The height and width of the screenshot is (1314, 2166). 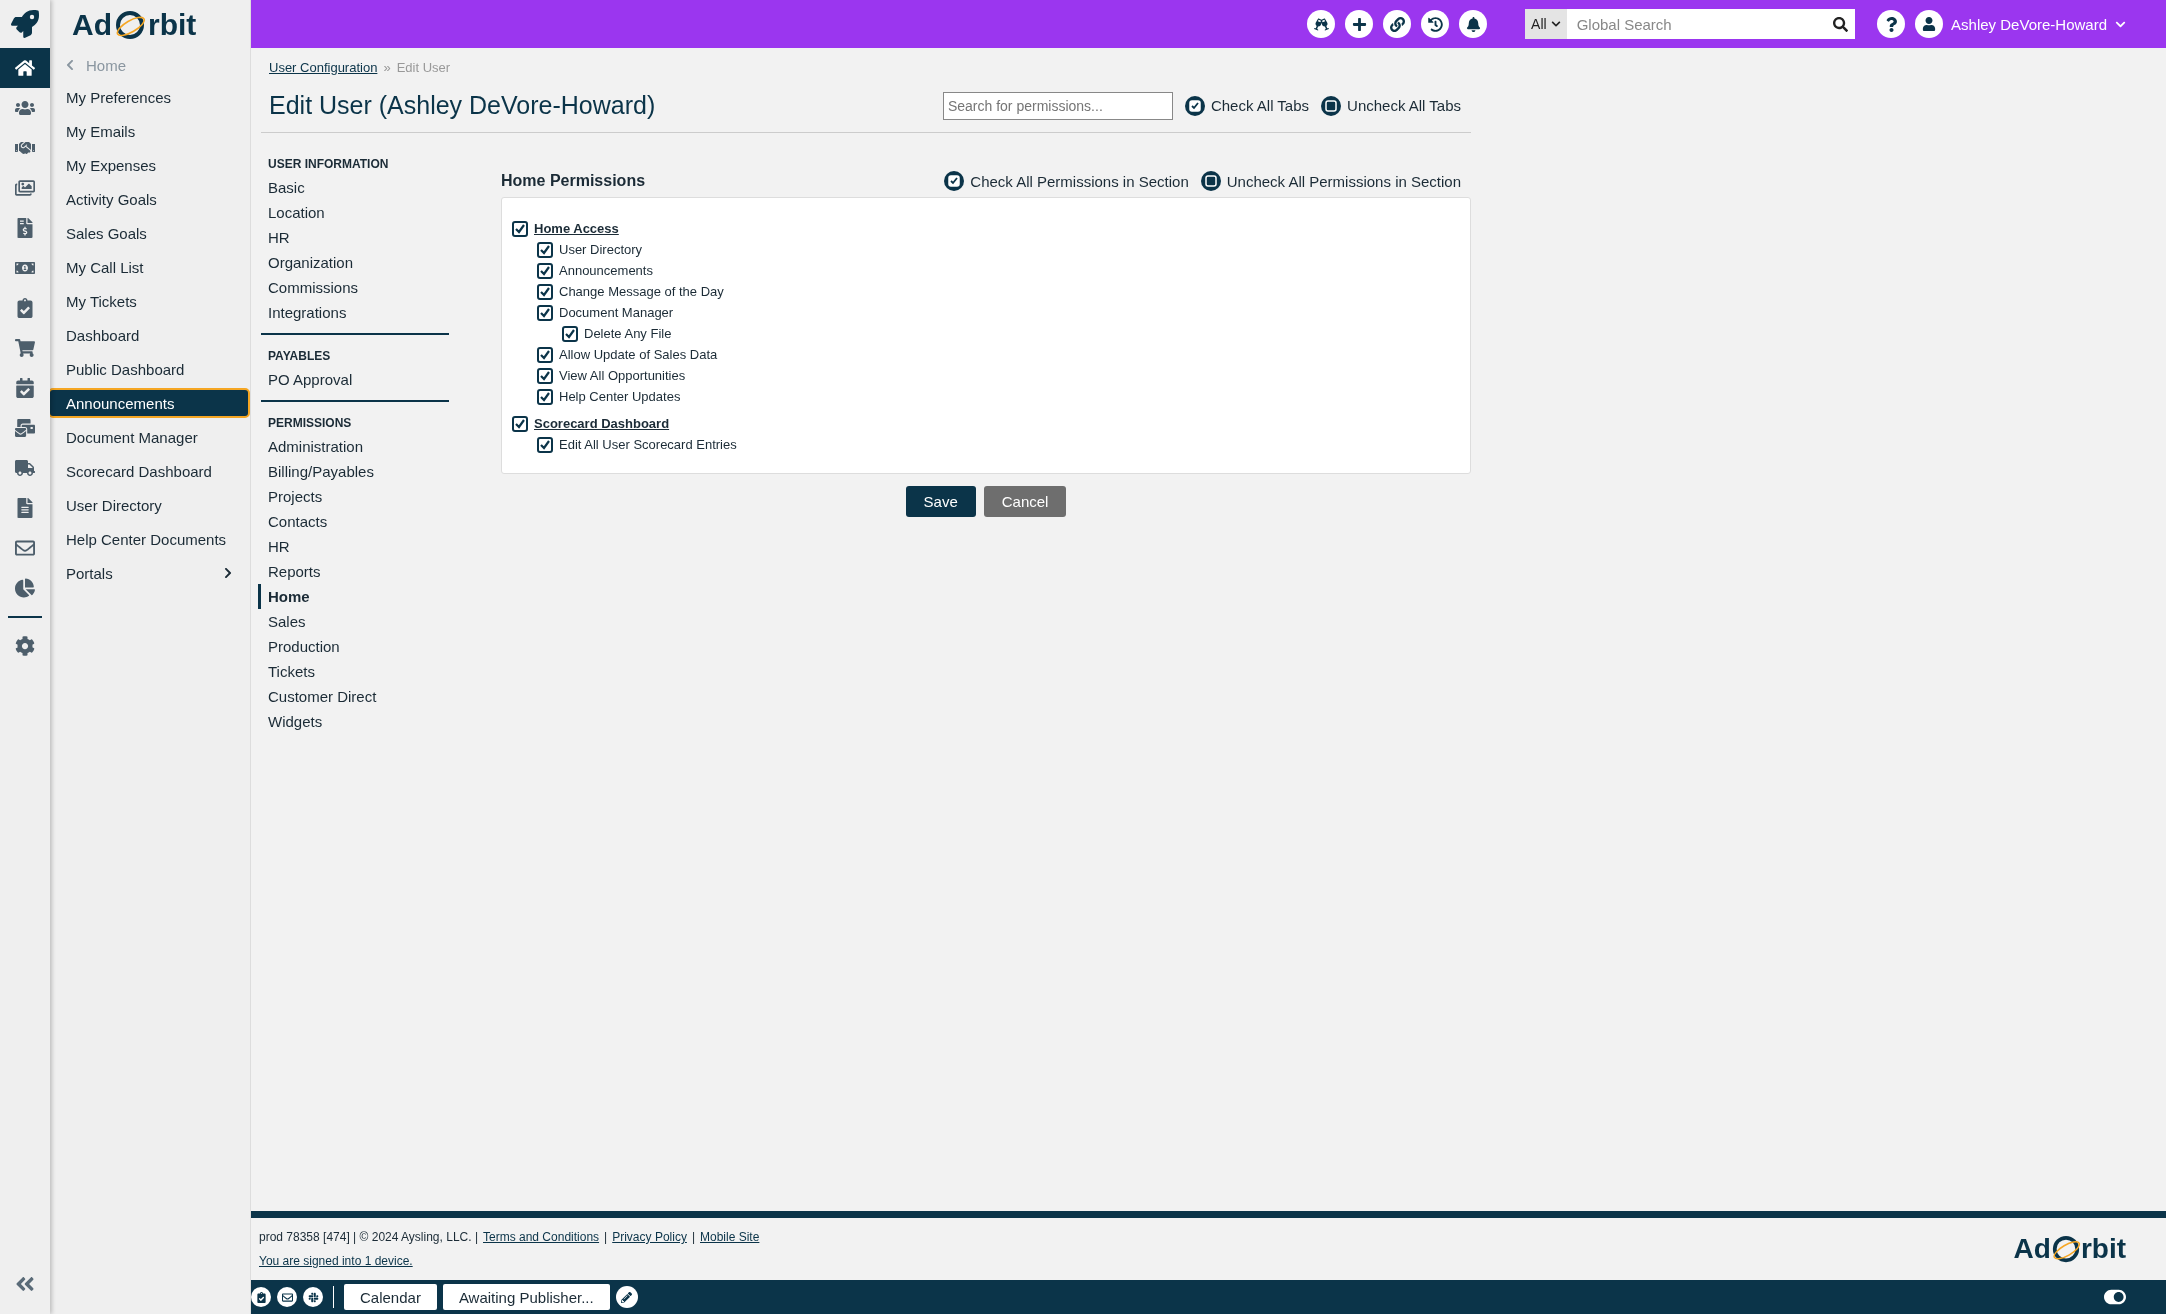 I want to click on rail-button, so click(x=25, y=68).